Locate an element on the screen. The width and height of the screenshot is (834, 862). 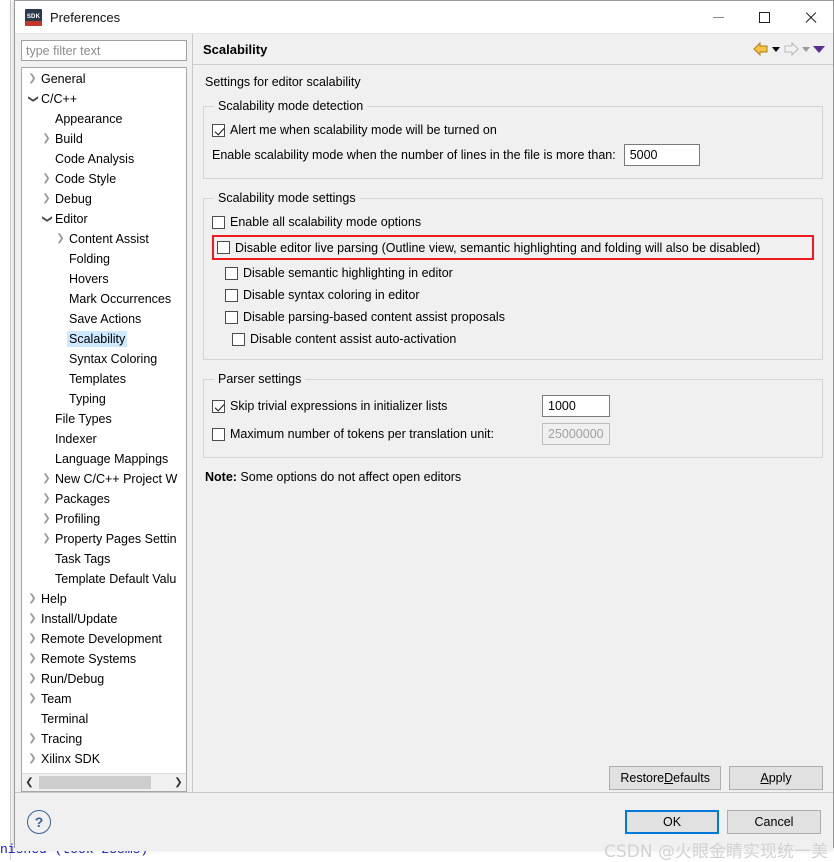
maximize-button is located at coordinates (764, 17).